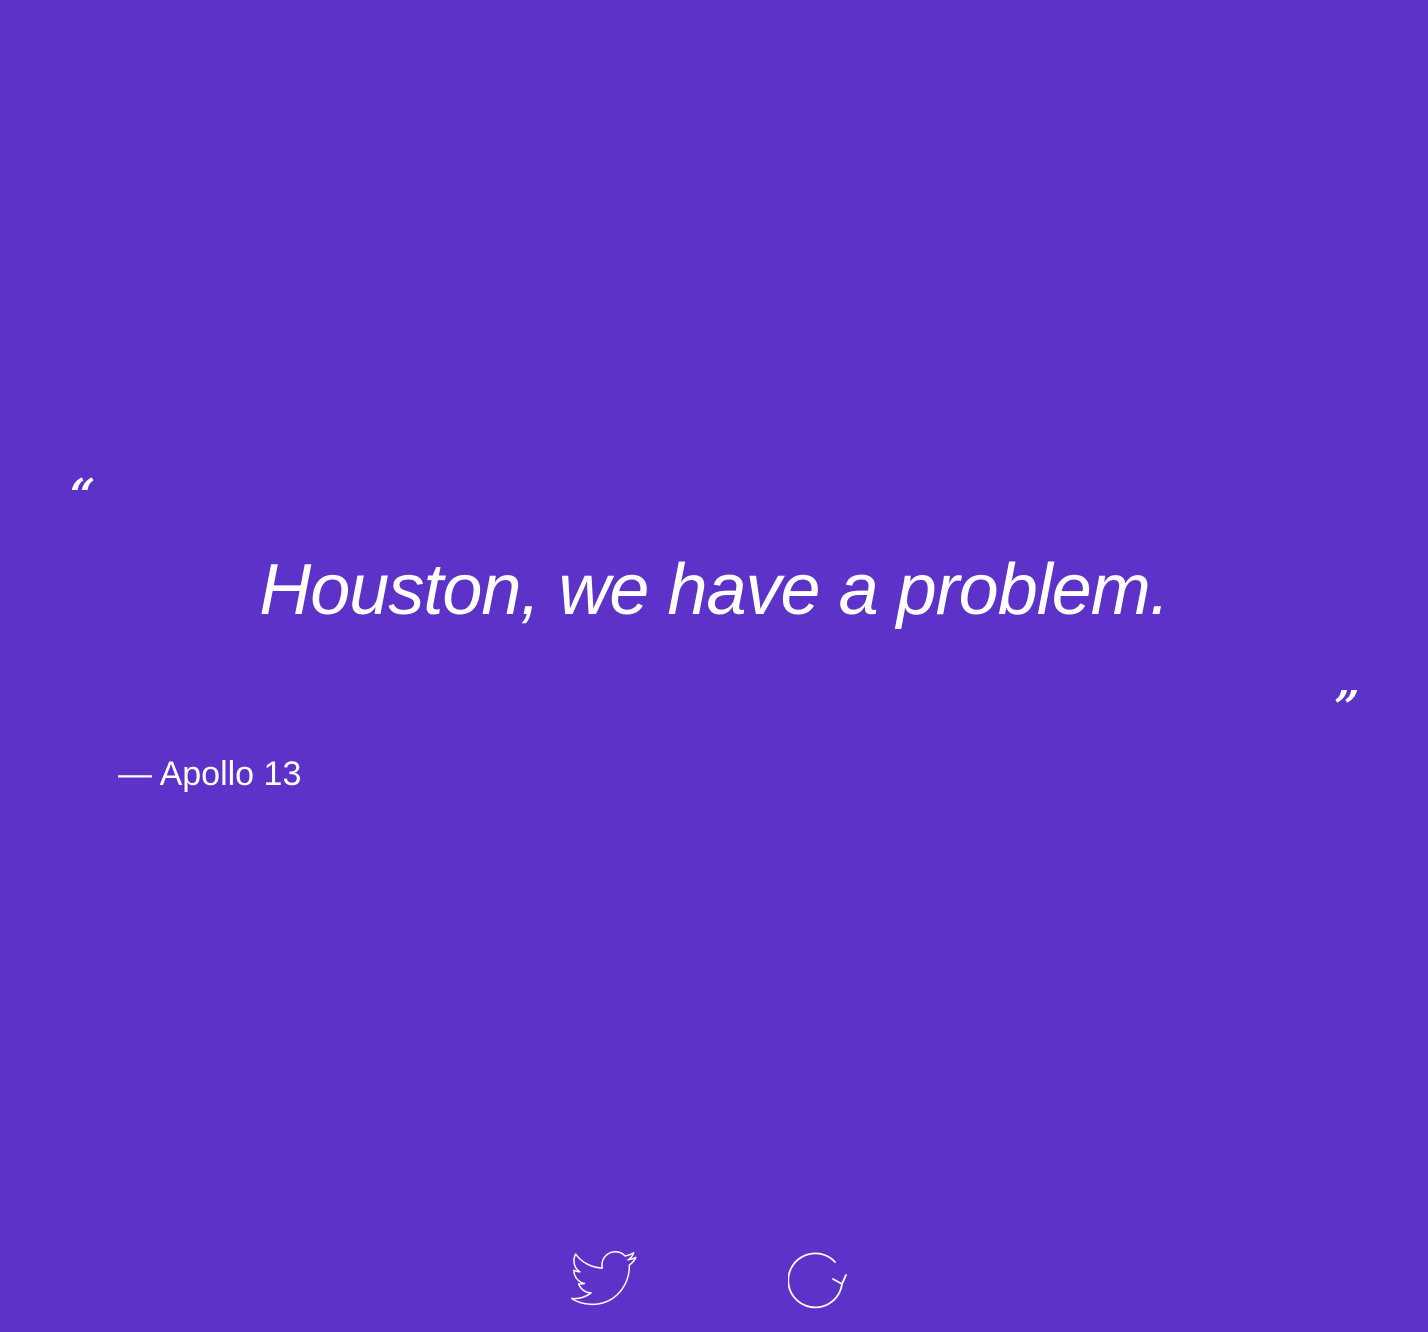 Image resolution: width=1428 pixels, height=1332 pixels. What do you see at coordinates (817, 1280) in the screenshot?
I see `refresh-icon` at bounding box center [817, 1280].